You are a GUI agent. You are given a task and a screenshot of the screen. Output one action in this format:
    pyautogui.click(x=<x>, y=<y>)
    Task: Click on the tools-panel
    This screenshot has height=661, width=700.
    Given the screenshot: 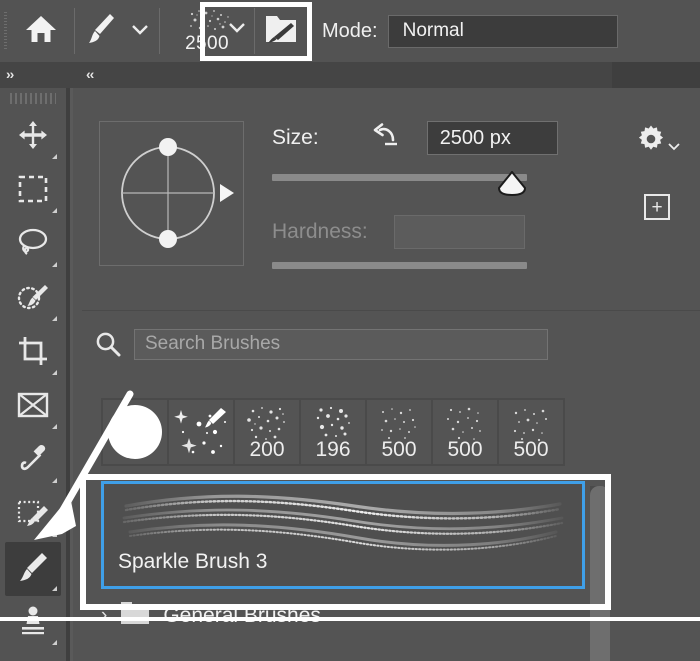 What is the action you would take?
    pyautogui.click(x=33, y=374)
    